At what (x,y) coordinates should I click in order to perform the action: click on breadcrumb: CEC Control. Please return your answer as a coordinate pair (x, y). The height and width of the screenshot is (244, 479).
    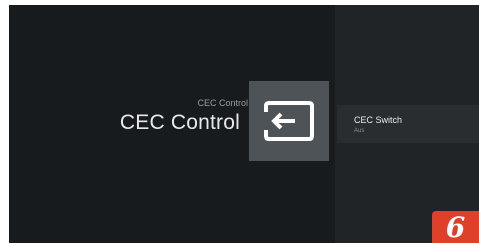
    Looking at the image, I should click on (222, 103).